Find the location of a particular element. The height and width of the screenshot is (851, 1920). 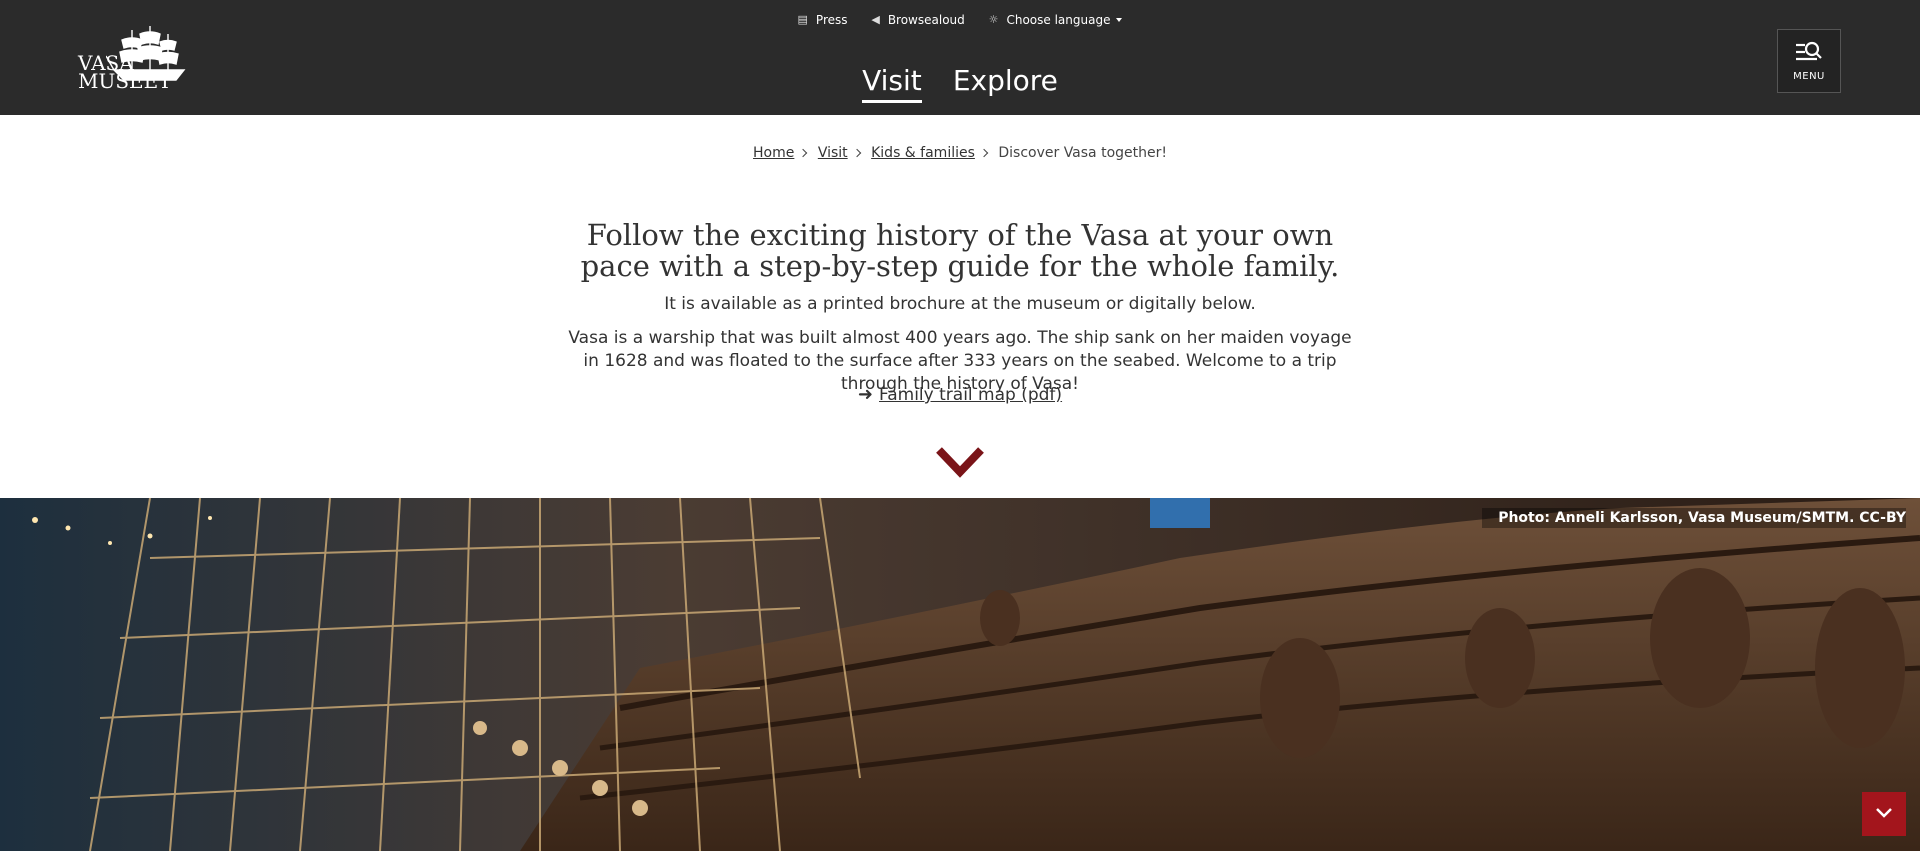

main-nav: Visit Explore is located at coordinates (960, 83).